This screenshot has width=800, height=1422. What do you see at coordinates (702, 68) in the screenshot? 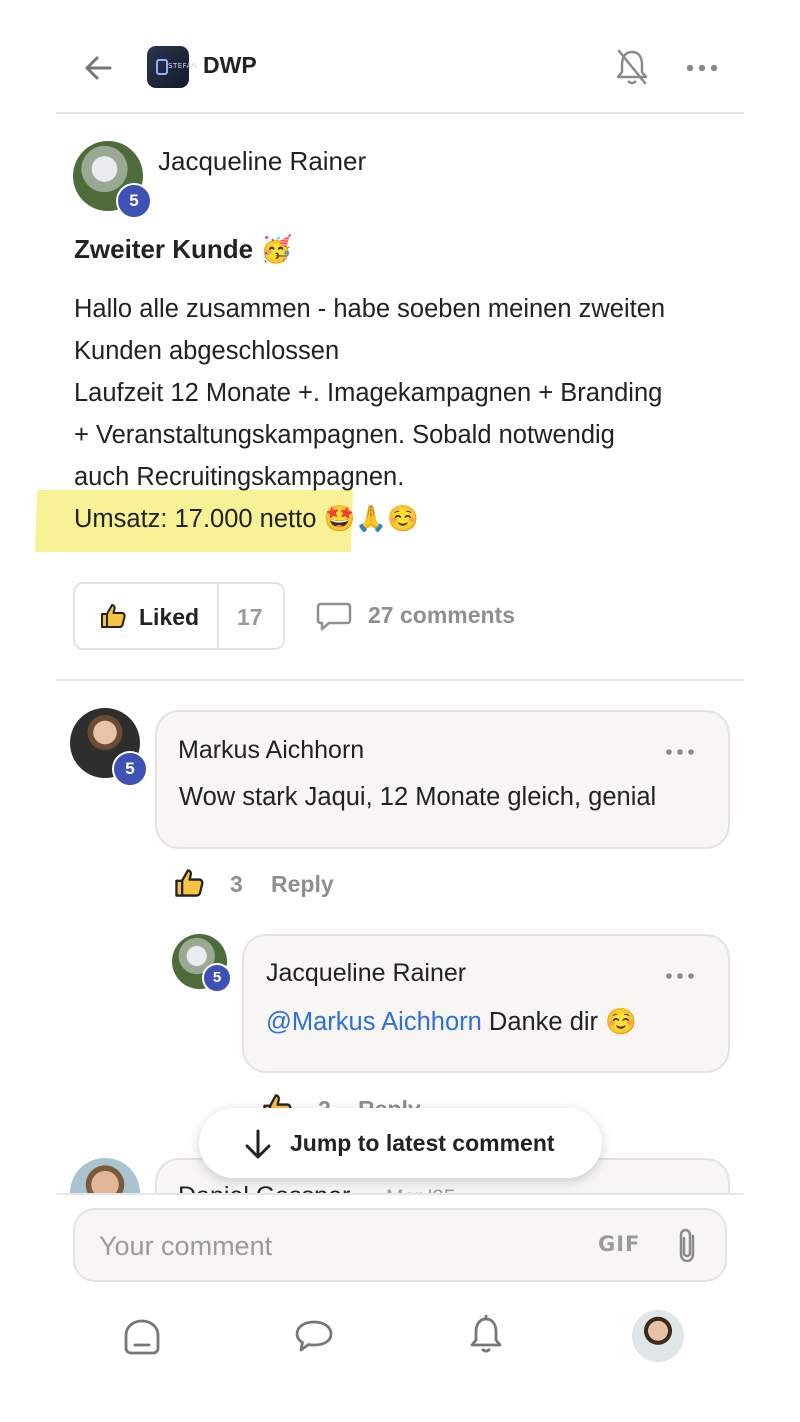
I see `more-options-icon` at bounding box center [702, 68].